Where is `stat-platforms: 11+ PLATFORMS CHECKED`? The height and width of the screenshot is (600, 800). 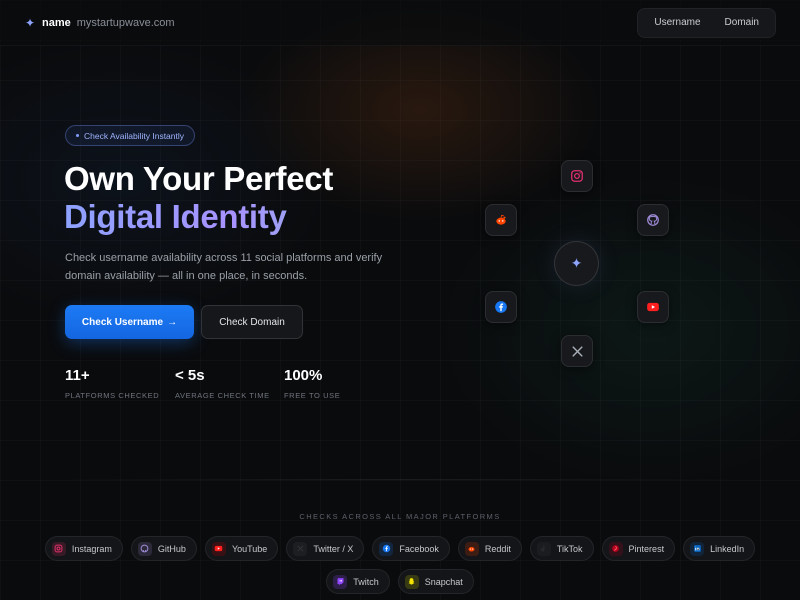 stat-platforms: 11+ PLATFORMS CHECKED is located at coordinates (112, 383).